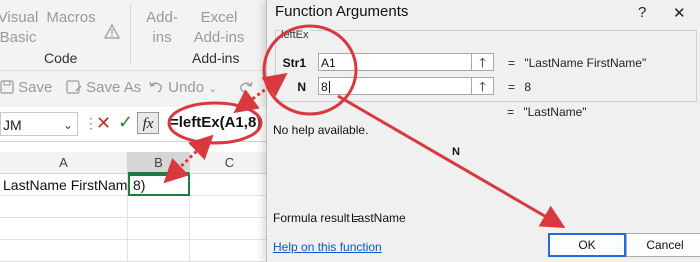 The width and height of the screenshot is (700, 262). What do you see at coordinates (125, 122) in the screenshot?
I see `enter-formula-icon: ✓` at bounding box center [125, 122].